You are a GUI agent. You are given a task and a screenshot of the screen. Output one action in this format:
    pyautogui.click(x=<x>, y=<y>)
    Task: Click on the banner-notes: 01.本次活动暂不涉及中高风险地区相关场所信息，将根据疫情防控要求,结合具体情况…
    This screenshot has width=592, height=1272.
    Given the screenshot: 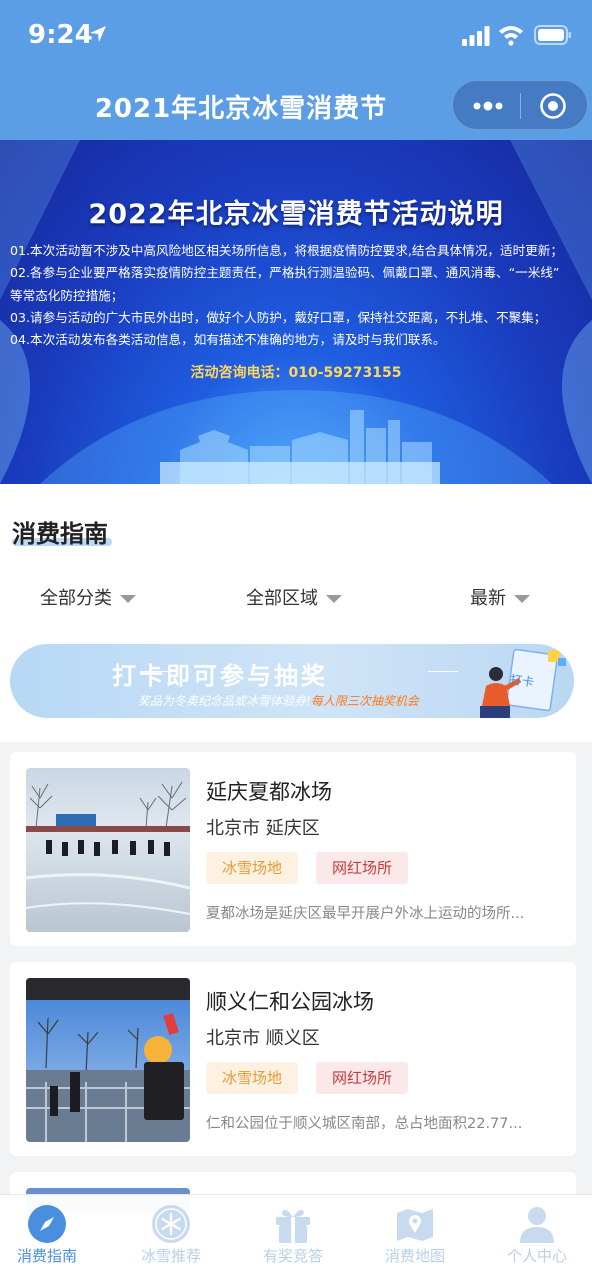 What is the action you would take?
    pyautogui.click(x=297, y=295)
    